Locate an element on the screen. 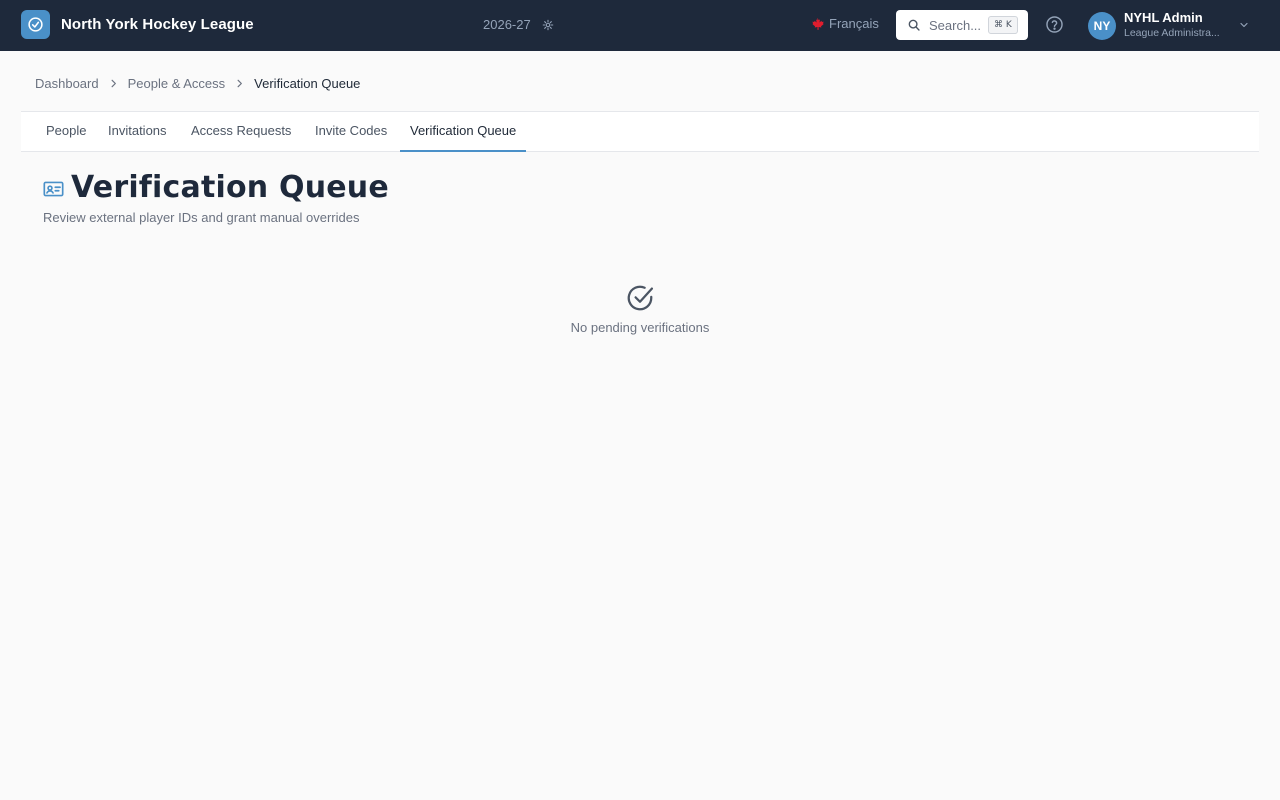 The image size is (1280, 800). league-name: North York Hockey League is located at coordinates (157, 24).